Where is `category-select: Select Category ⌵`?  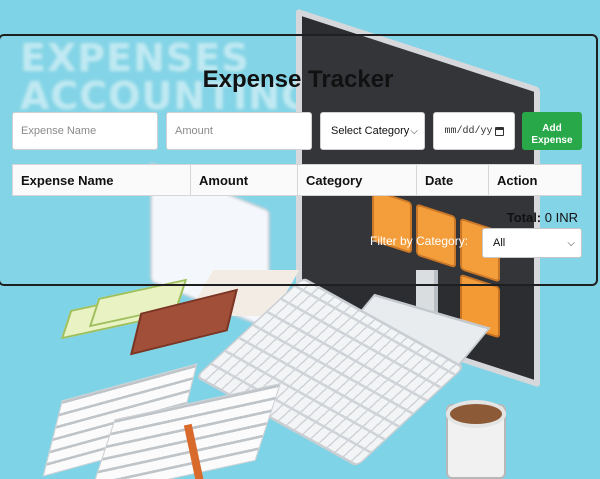
category-select: Select Category ⌵ is located at coordinates (372, 131).